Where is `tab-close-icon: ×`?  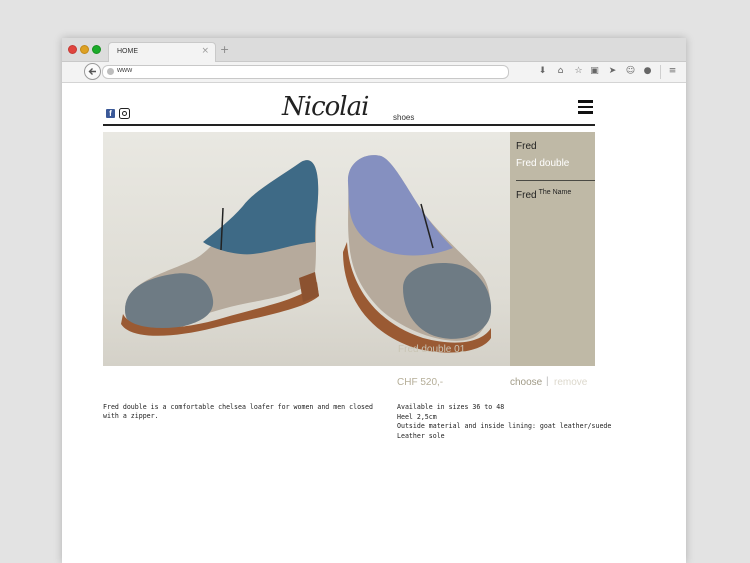
tab-close-icon: × is located at coordinates (205, 51).